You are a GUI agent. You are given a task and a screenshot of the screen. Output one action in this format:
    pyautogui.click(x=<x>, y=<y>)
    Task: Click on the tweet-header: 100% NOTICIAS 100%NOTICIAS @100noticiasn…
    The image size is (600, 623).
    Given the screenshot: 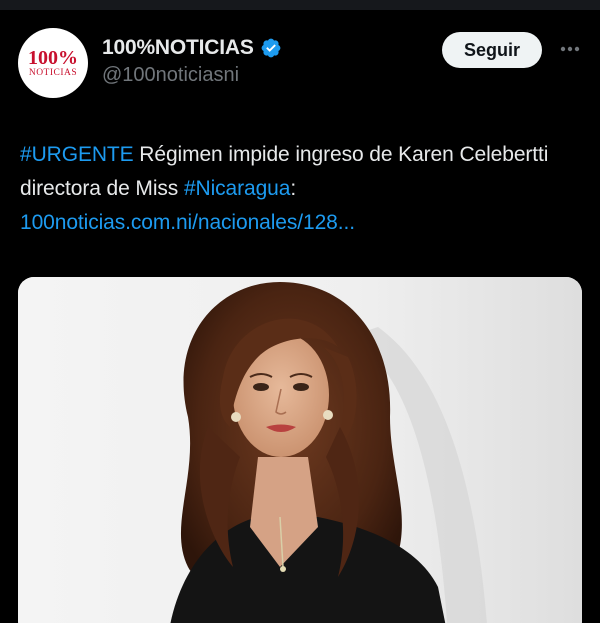 What is the action you would take?
    pyautogui.click(x=300, y=63)
    